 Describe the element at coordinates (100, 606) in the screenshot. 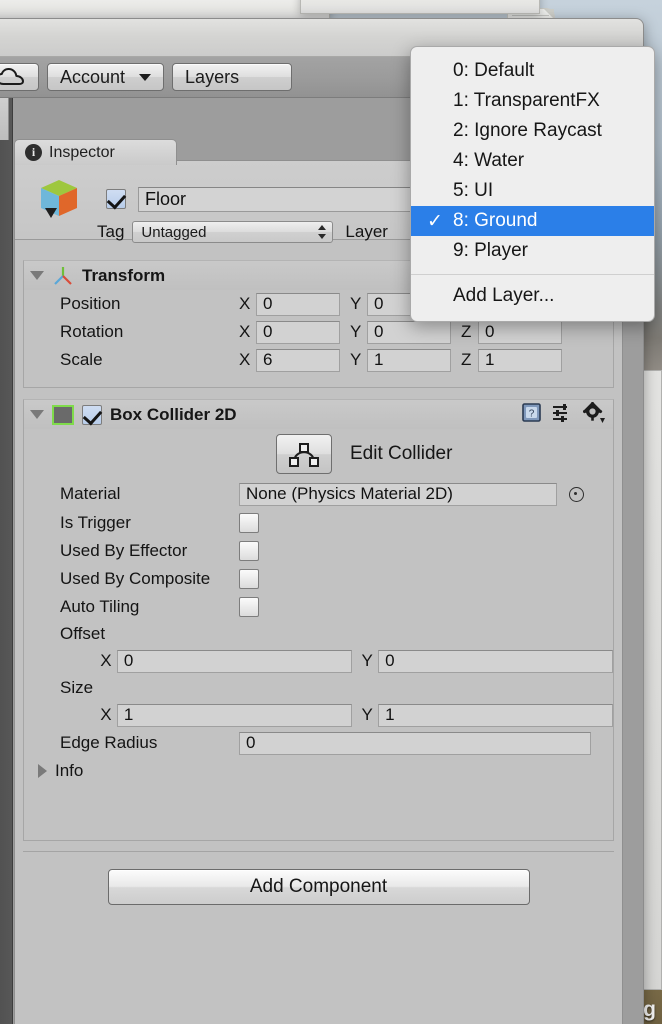

I see `auto-tiling-label: Auto Tiling` at that location.